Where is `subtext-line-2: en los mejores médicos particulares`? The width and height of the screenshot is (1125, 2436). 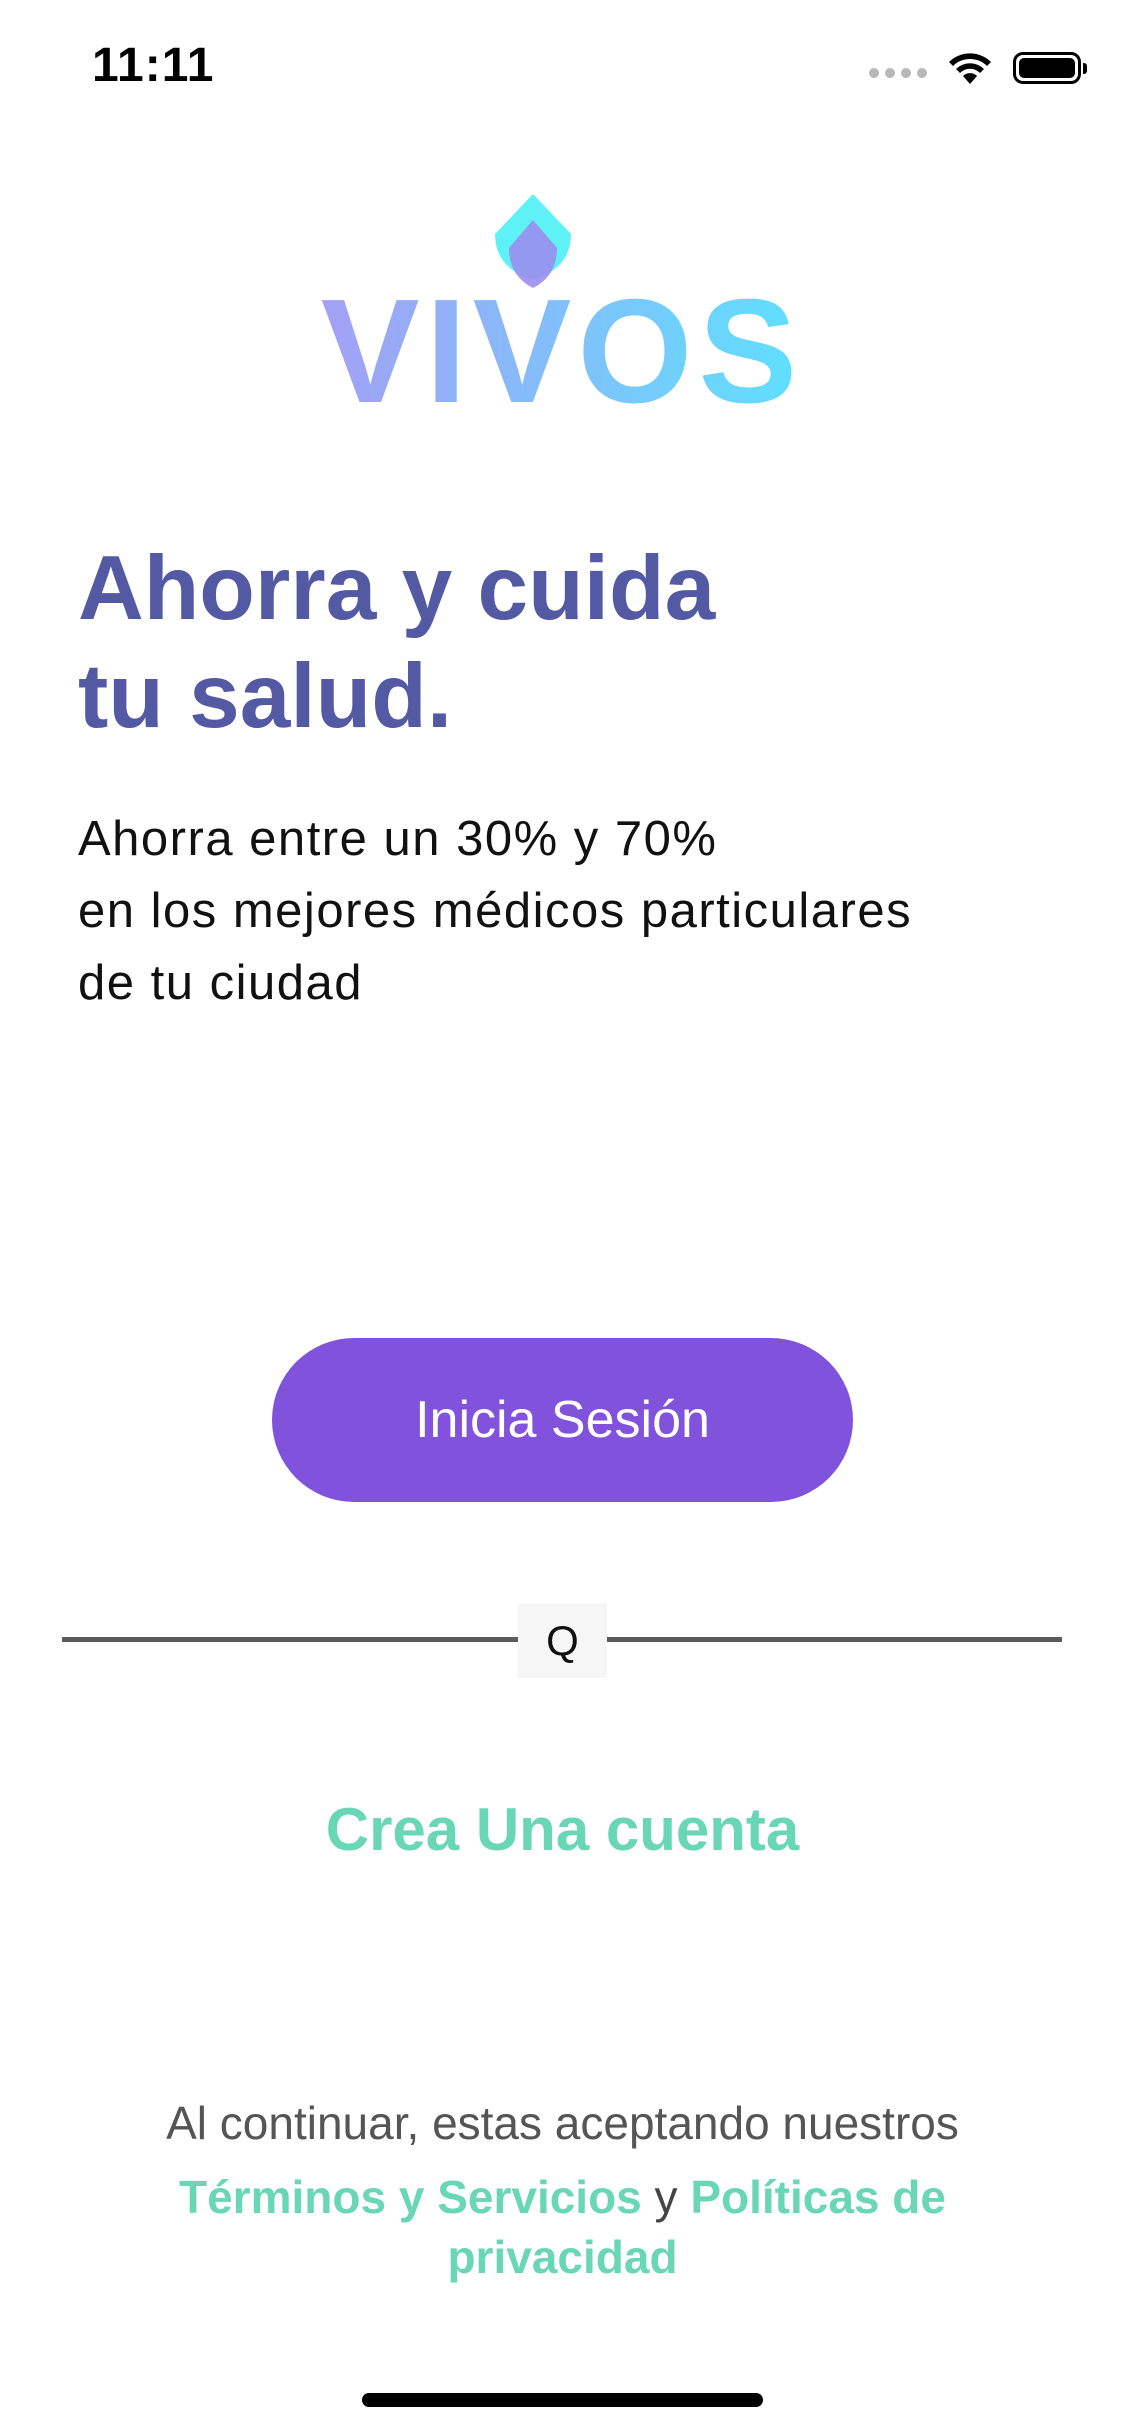 subtext-line-2: en los mejores médicos particulares is located at coordinates (495, 911).